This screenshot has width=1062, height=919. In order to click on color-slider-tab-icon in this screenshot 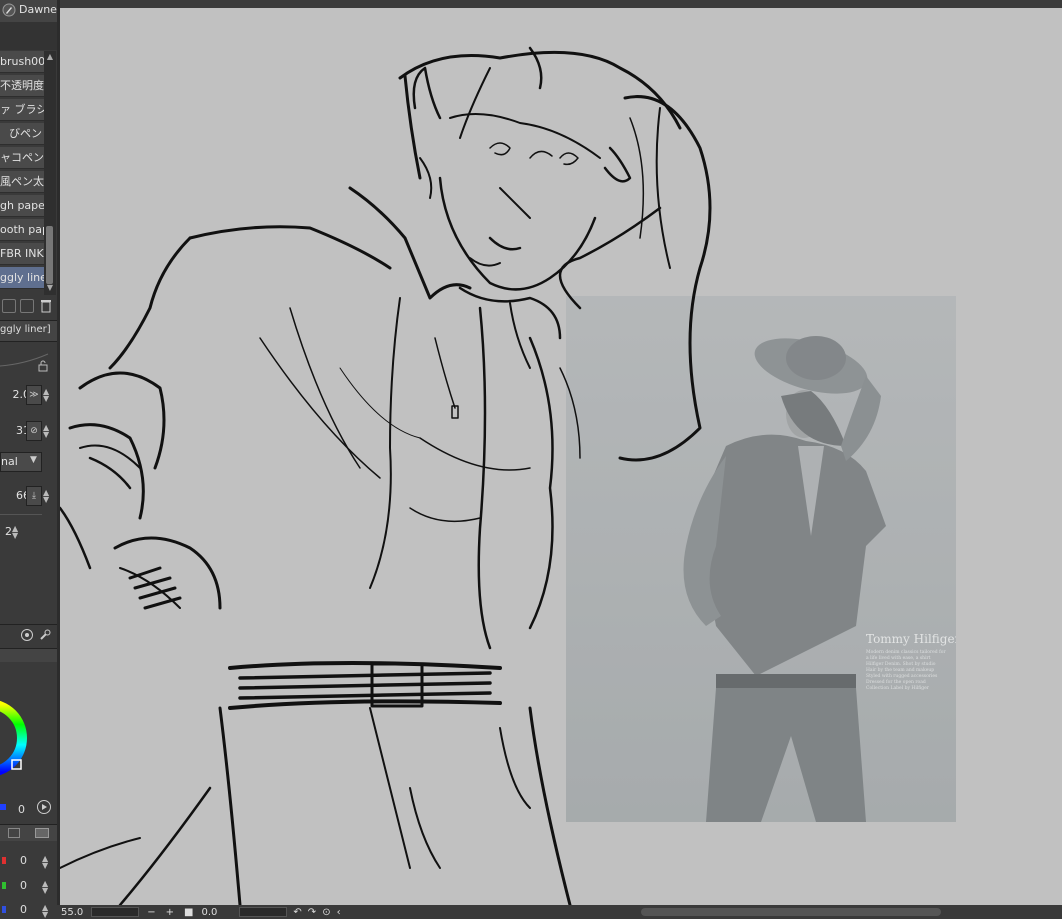, I will do `click(42, 833)`.